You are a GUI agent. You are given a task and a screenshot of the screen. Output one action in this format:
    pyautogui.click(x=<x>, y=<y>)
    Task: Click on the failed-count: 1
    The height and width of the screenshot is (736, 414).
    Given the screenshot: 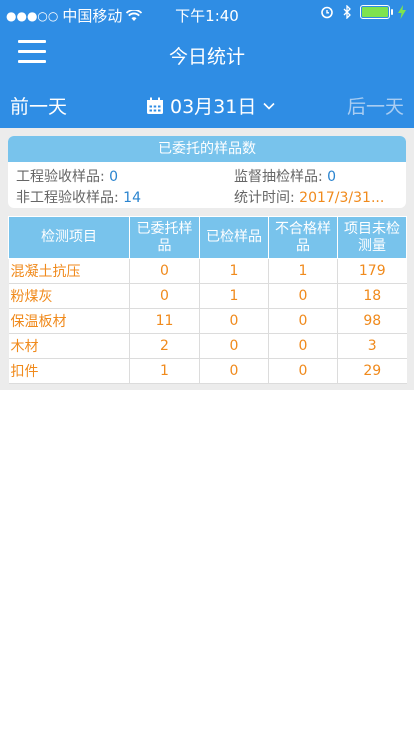 What is the action you would take?
    pyautogui.click(x=303, y=271)
    